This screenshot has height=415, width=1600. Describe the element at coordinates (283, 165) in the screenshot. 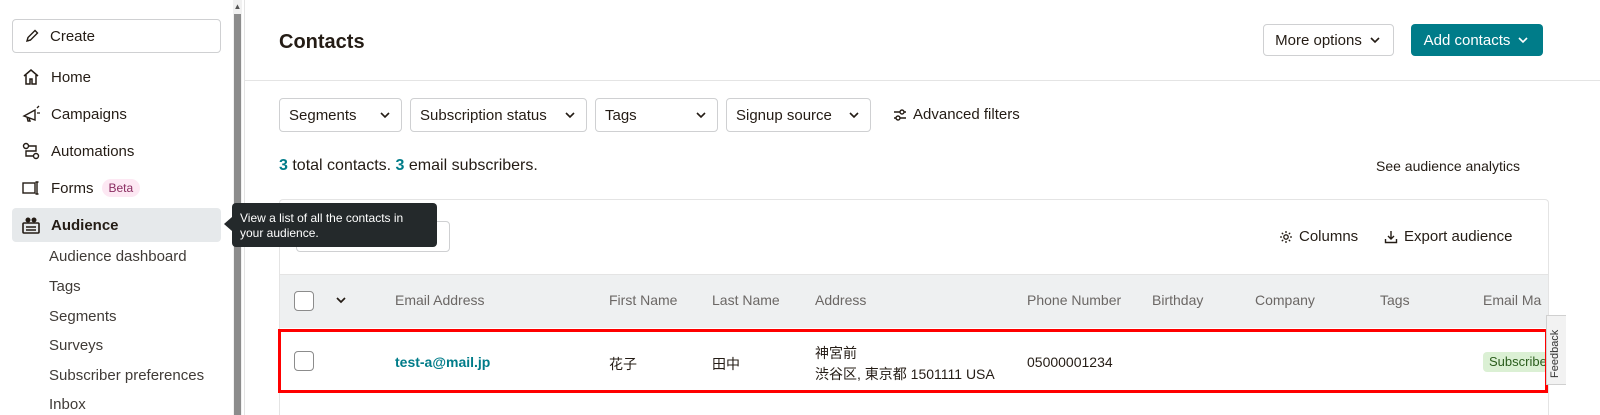

I see `total-contacts-count: 3` at that location.